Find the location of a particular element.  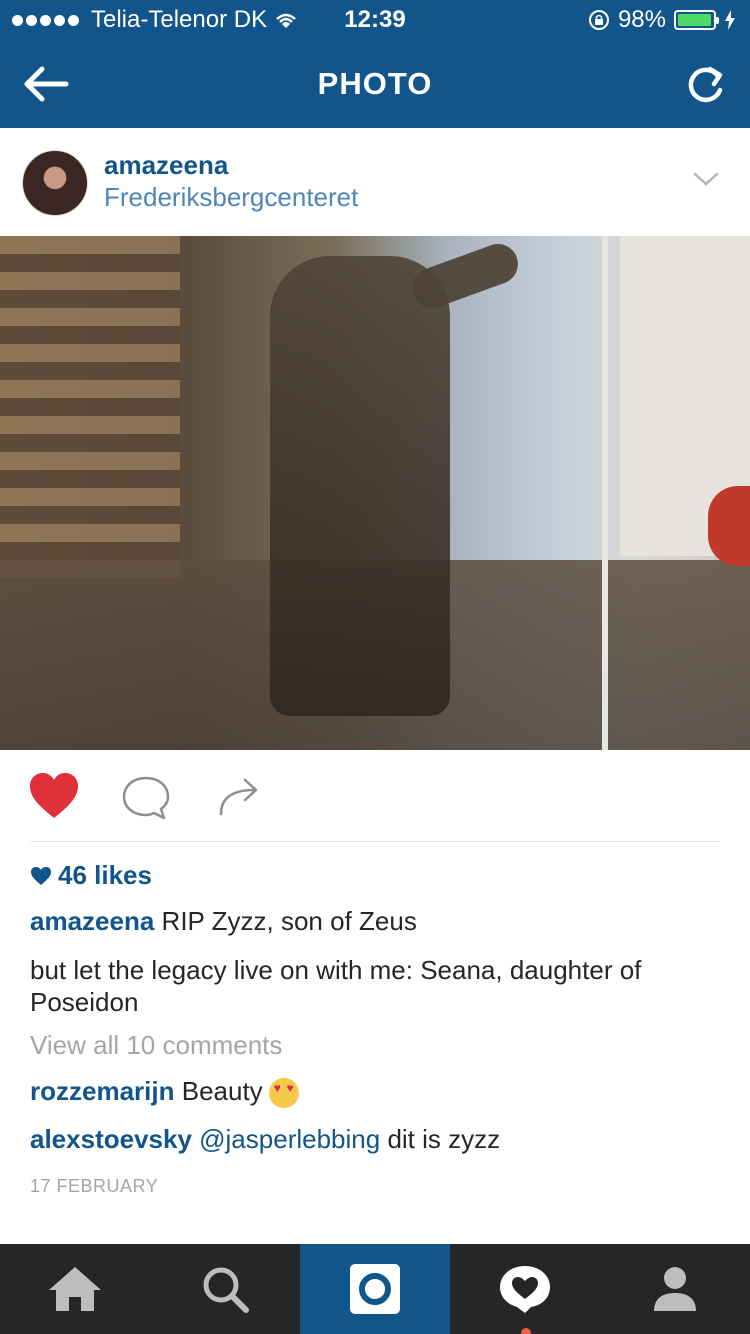

tab-activity is located at coordinates (525, 1289).